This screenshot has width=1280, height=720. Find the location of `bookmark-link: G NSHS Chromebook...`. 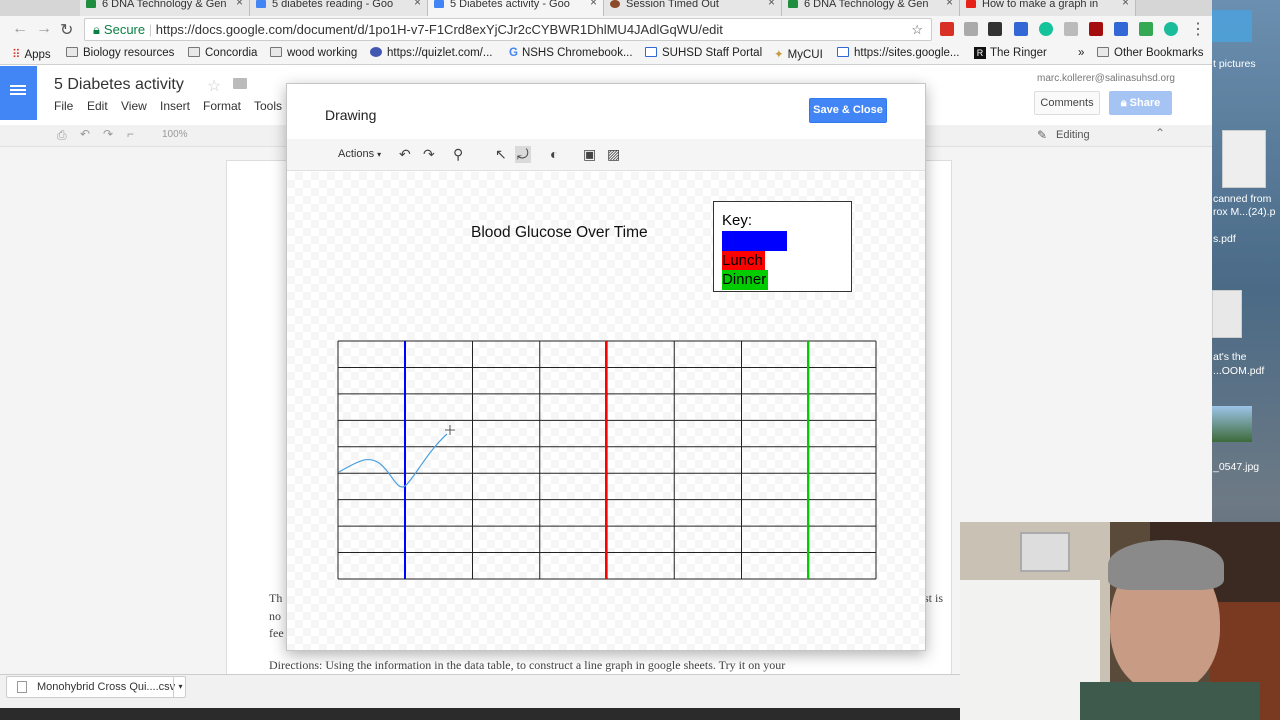

bookmark-link: G NSHS Chromebook... is located at coordinates (571, 53).